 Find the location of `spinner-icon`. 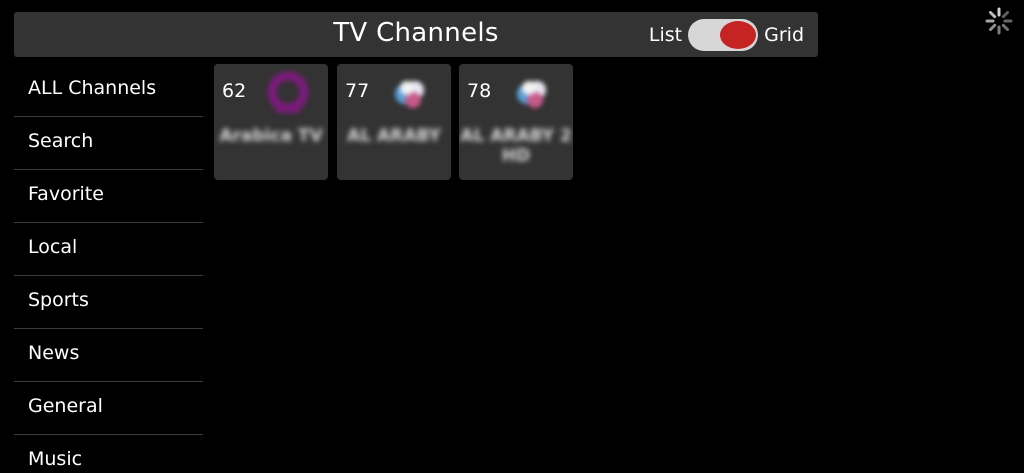

spinner-icon is located at coordinates (999, 21).